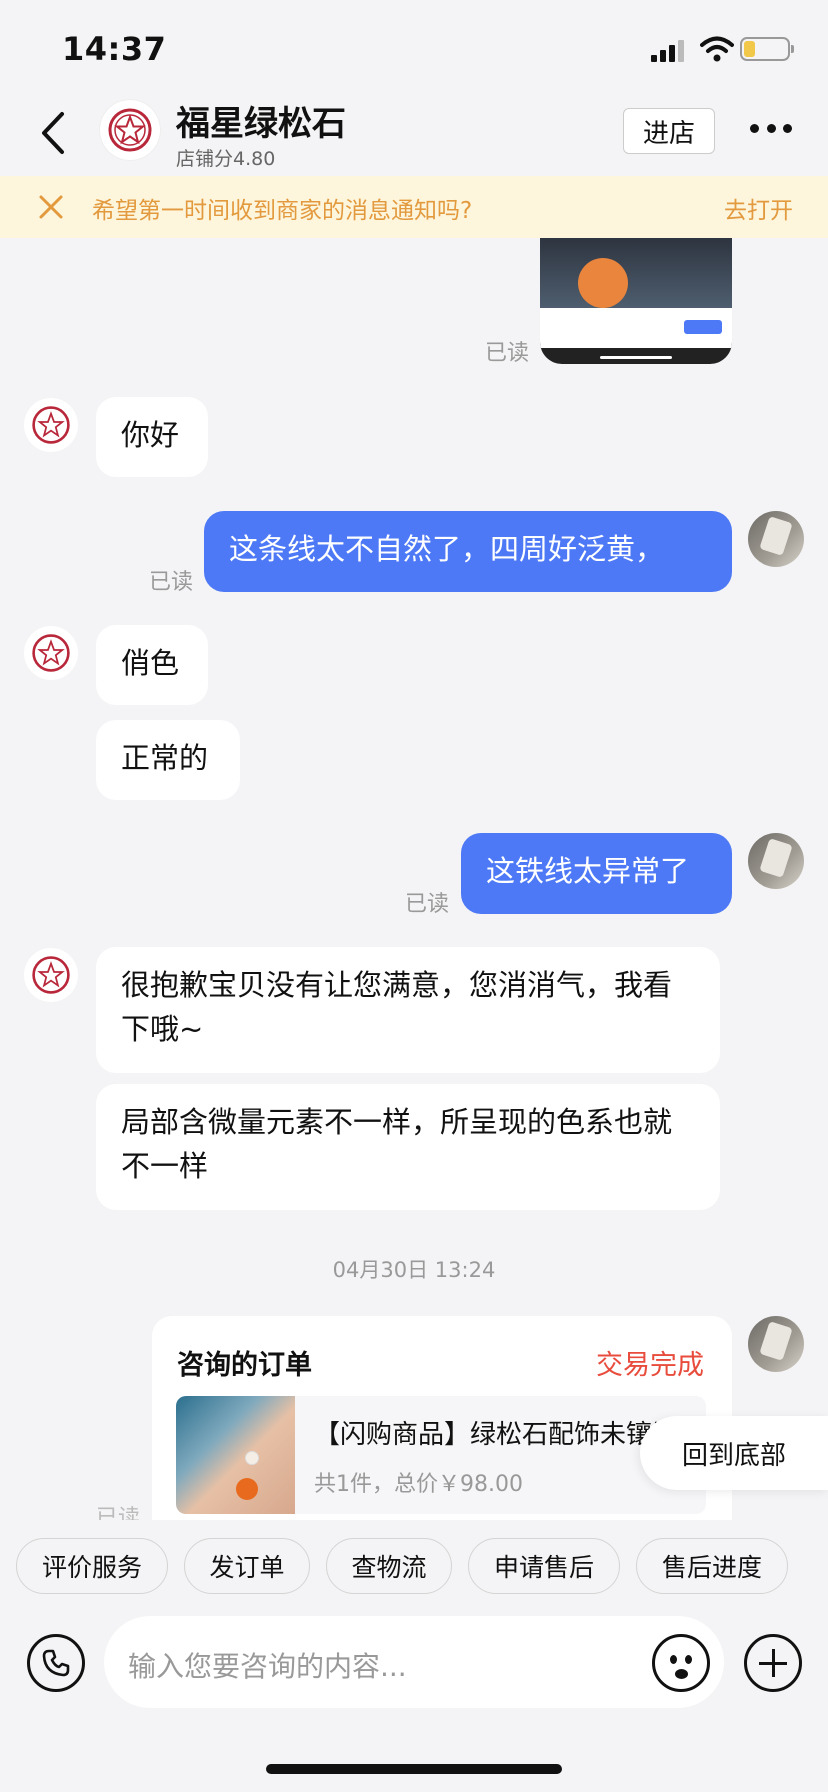 The height and width of the screenshot is (1792, 828). Describe the element at coordinates (596, 873) in the screenshot. I see `message-bubble-user: 这铁线太异常了` at that location.